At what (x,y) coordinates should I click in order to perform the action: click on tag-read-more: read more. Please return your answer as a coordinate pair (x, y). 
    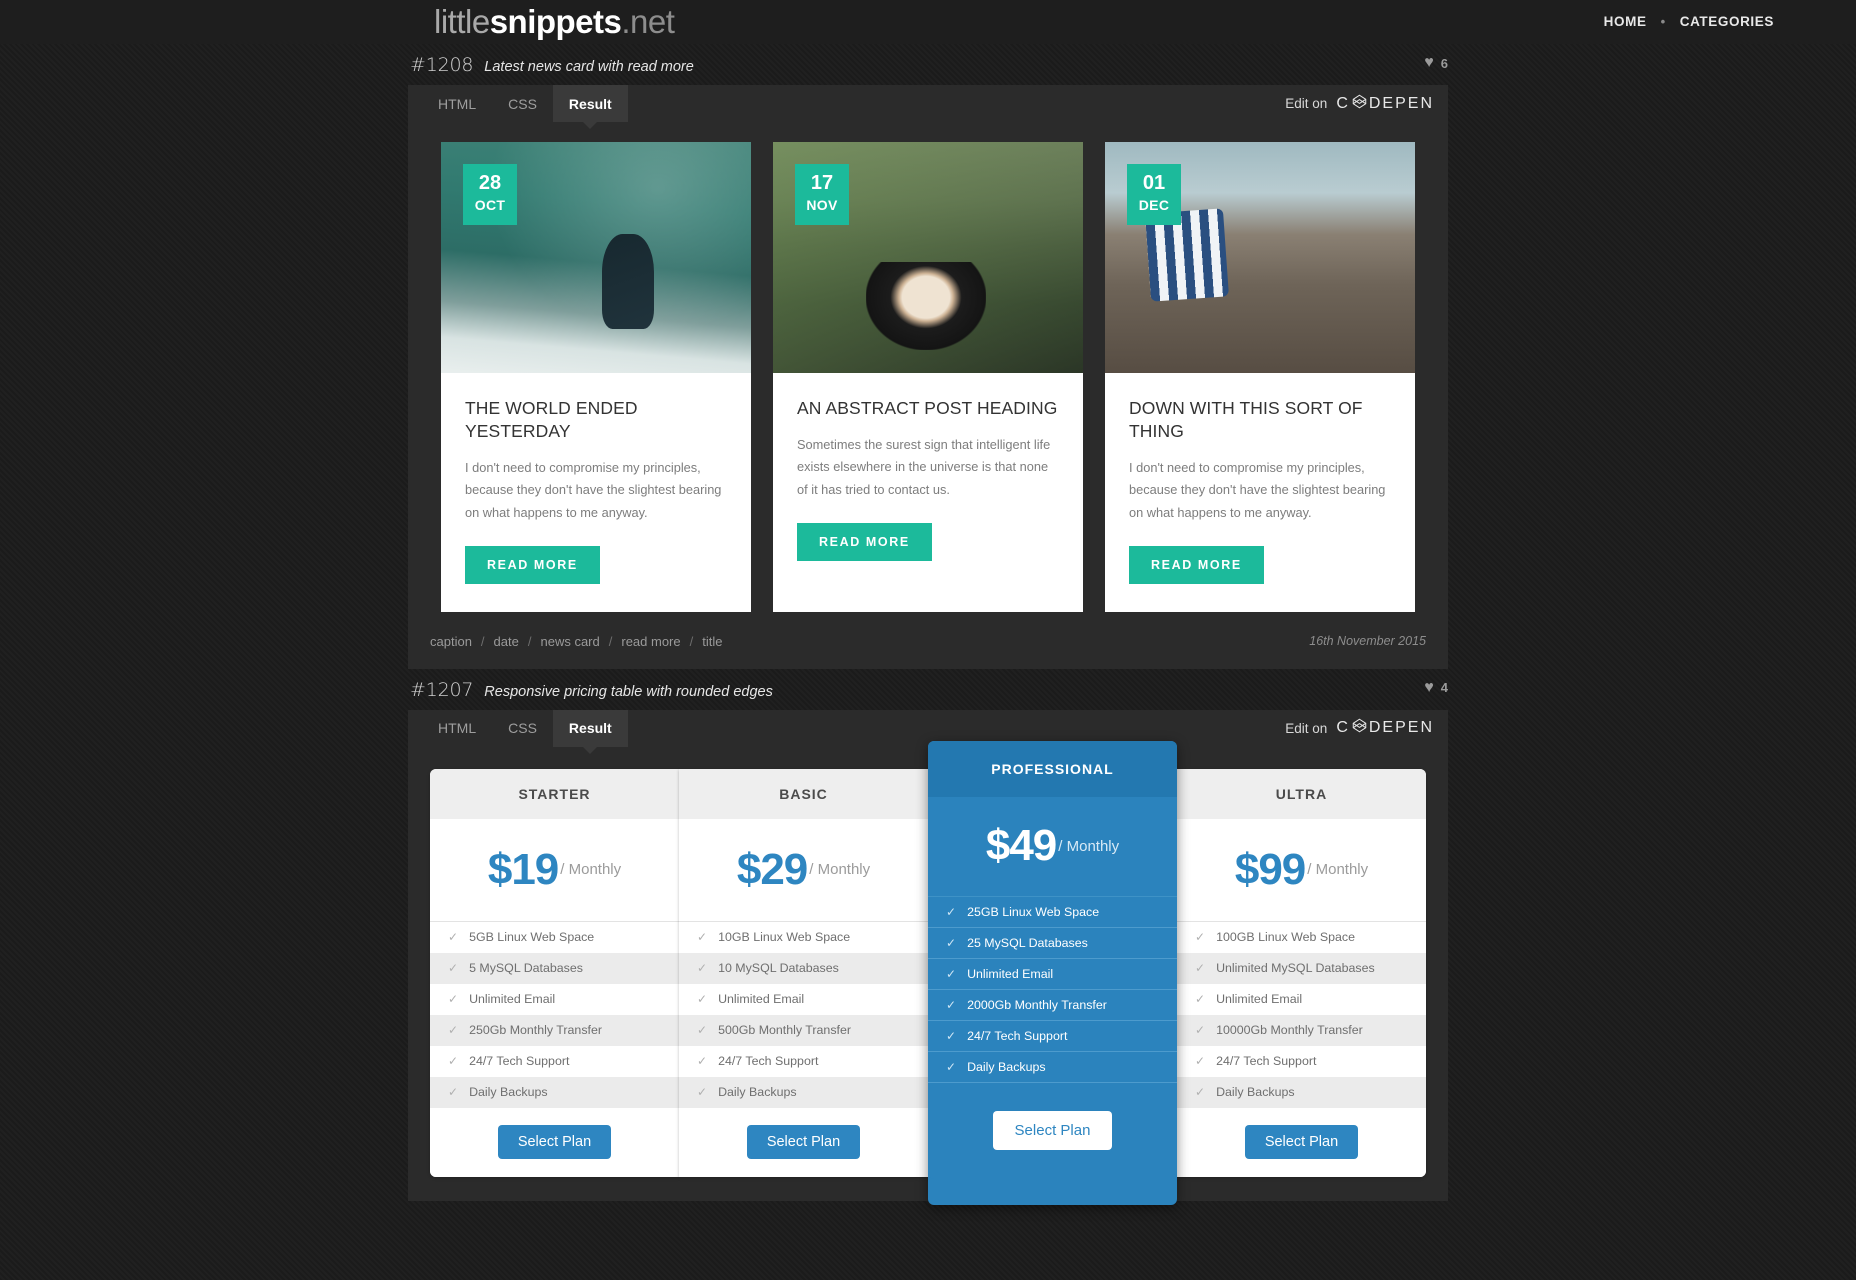
    Looking at the image, I should click on (650, 641).